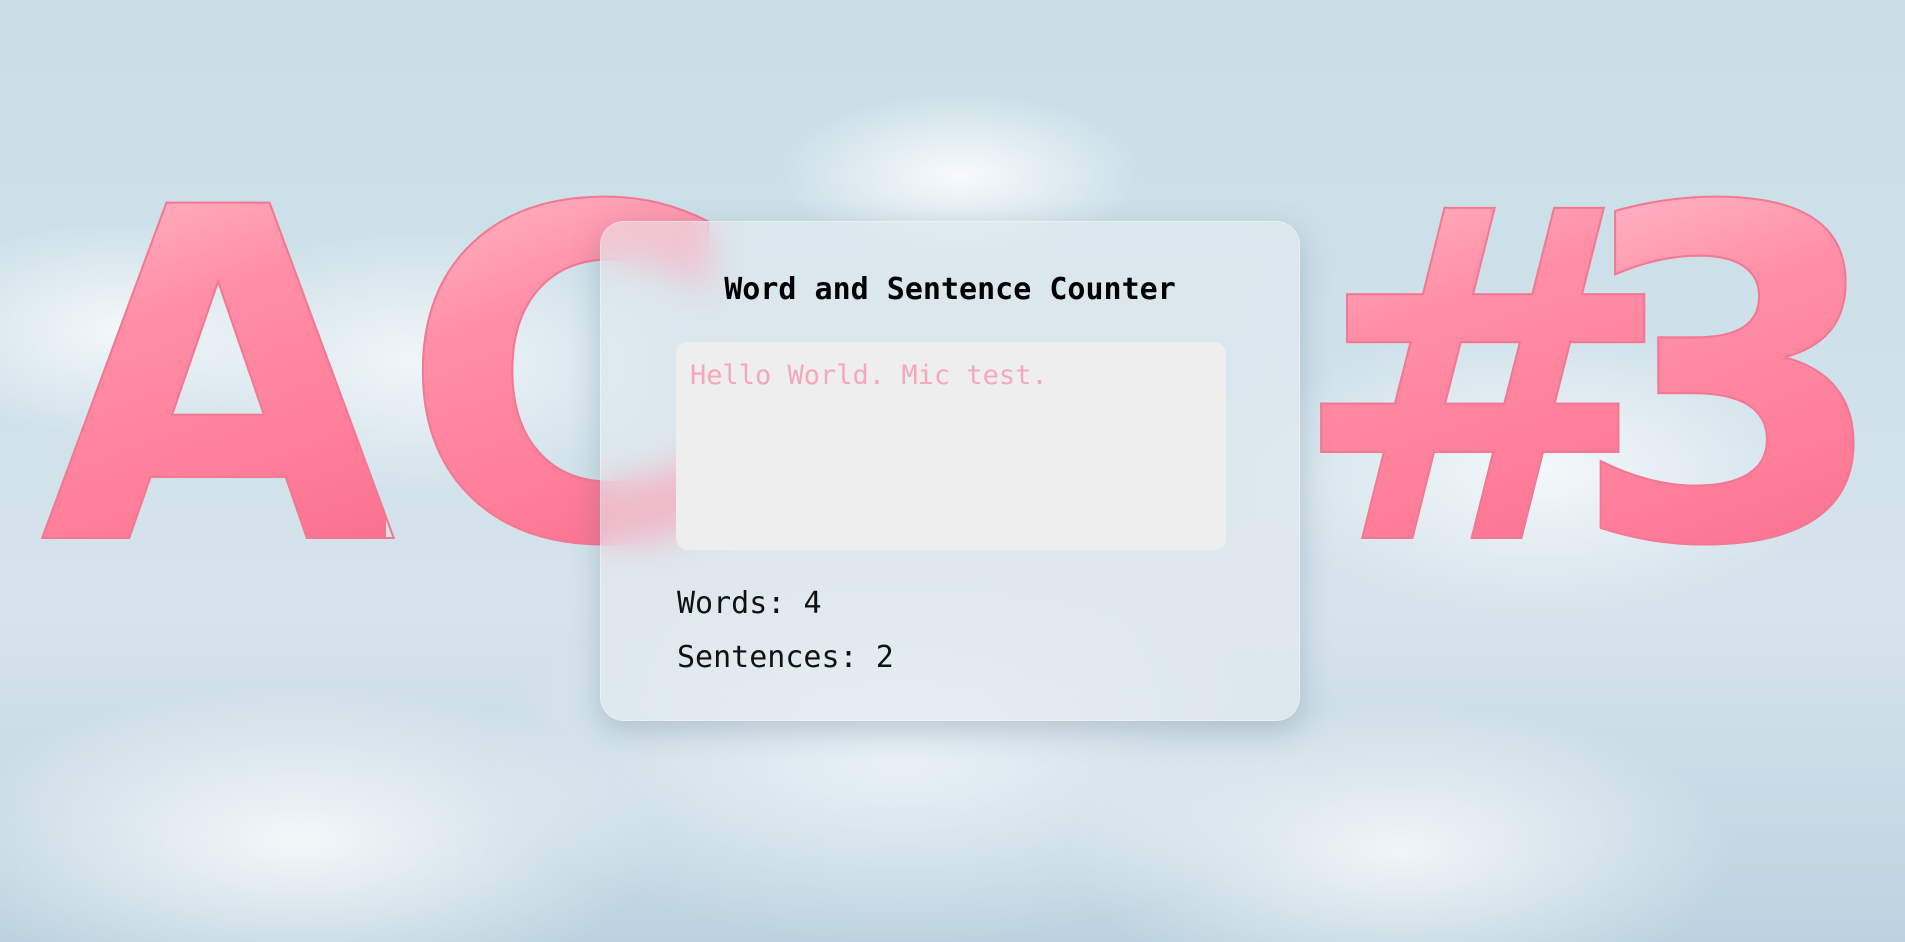 The width and height of the screenshot is (1905, 942). What do you see at coordinates (950, 289) in the screenshot?
I see `page-title: Word and Sentence Counter` at bounding box center [950, 289].